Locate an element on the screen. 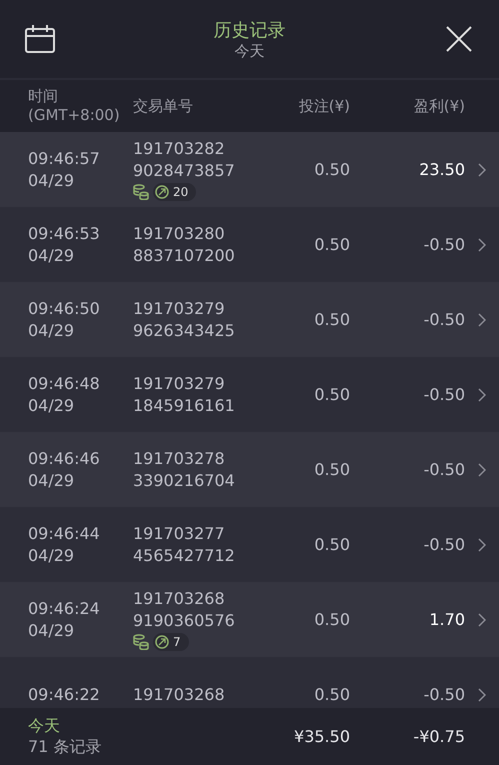 Image resolution: width=499 pixels, height=765 pixels. order-number: 9028473857 is located at coordinates (184, 171).